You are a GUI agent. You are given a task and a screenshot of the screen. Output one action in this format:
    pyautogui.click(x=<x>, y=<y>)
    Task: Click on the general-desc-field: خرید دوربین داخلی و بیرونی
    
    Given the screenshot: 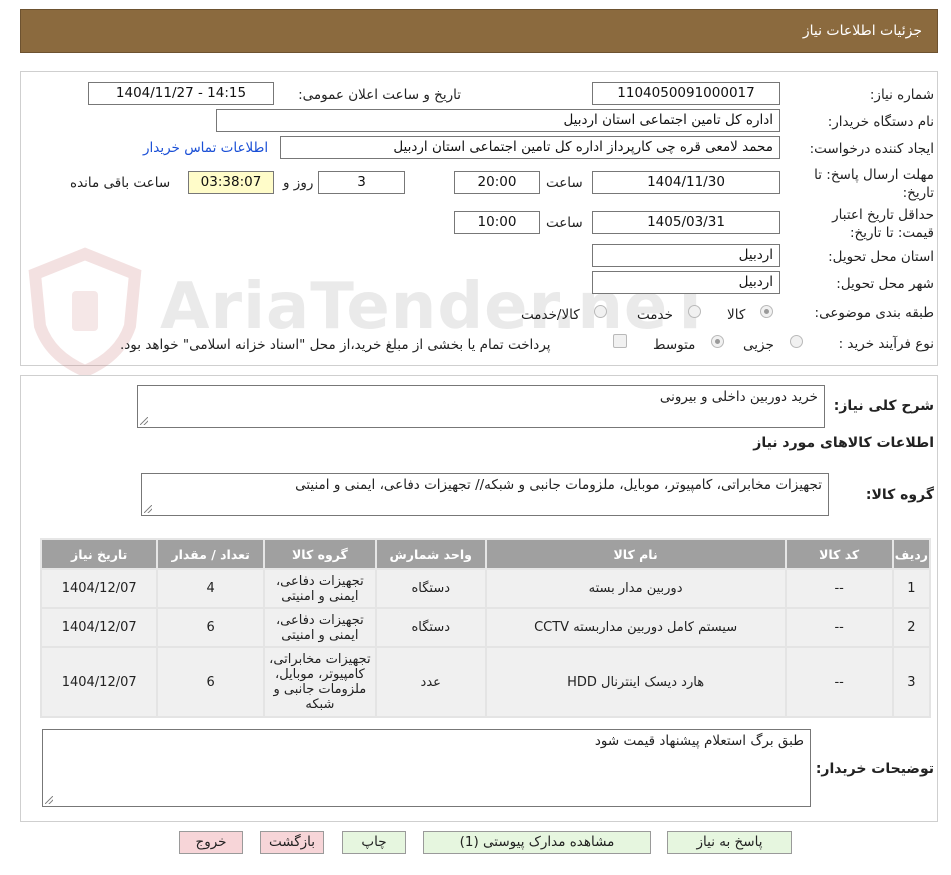 What is the action you would take?
    pyautogui.click(x=481, y=406)
    